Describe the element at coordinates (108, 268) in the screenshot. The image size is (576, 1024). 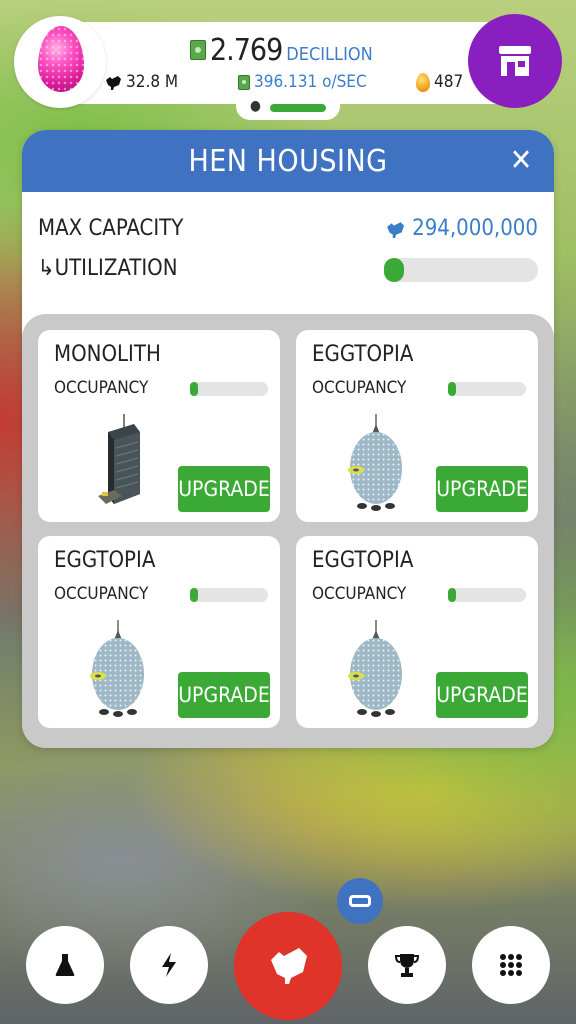
I see `utilization-label: ↳UTILIZATION` at that location.